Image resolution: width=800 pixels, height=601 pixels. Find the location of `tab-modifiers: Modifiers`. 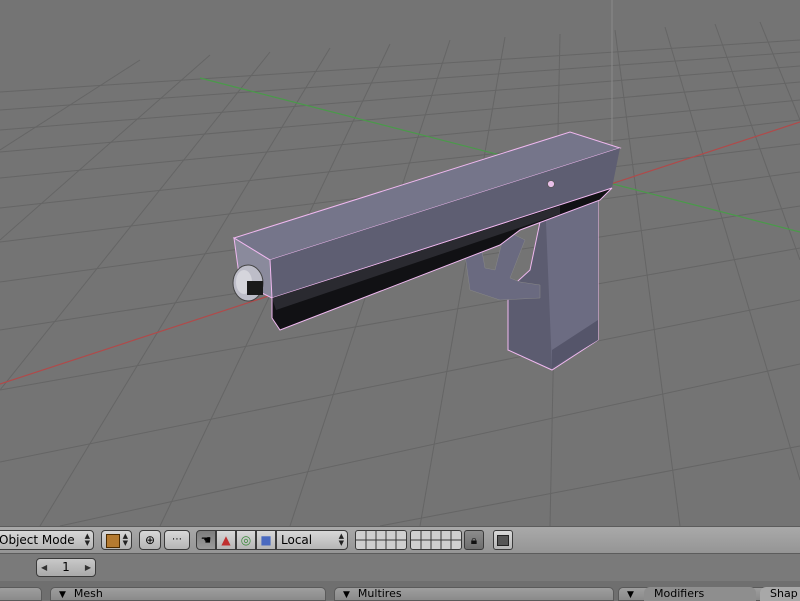

tab-modifiers: Modifiers is located at coordinates (700, 594).